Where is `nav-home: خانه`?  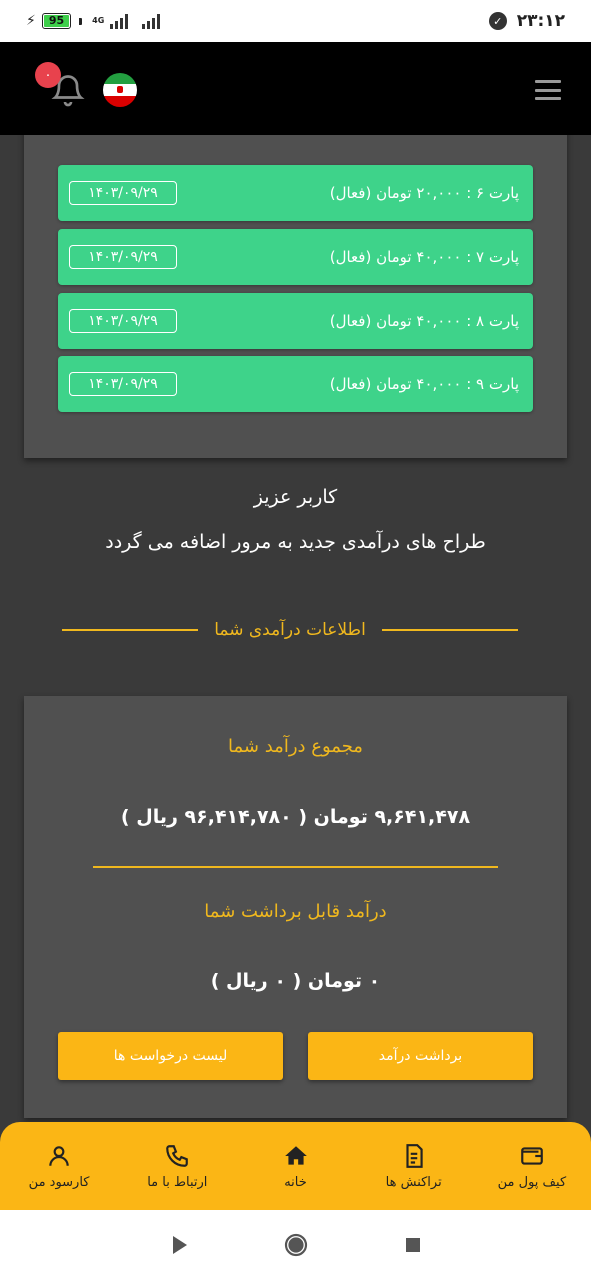
nav-home: خانه is located at coordinates (295, 1166).